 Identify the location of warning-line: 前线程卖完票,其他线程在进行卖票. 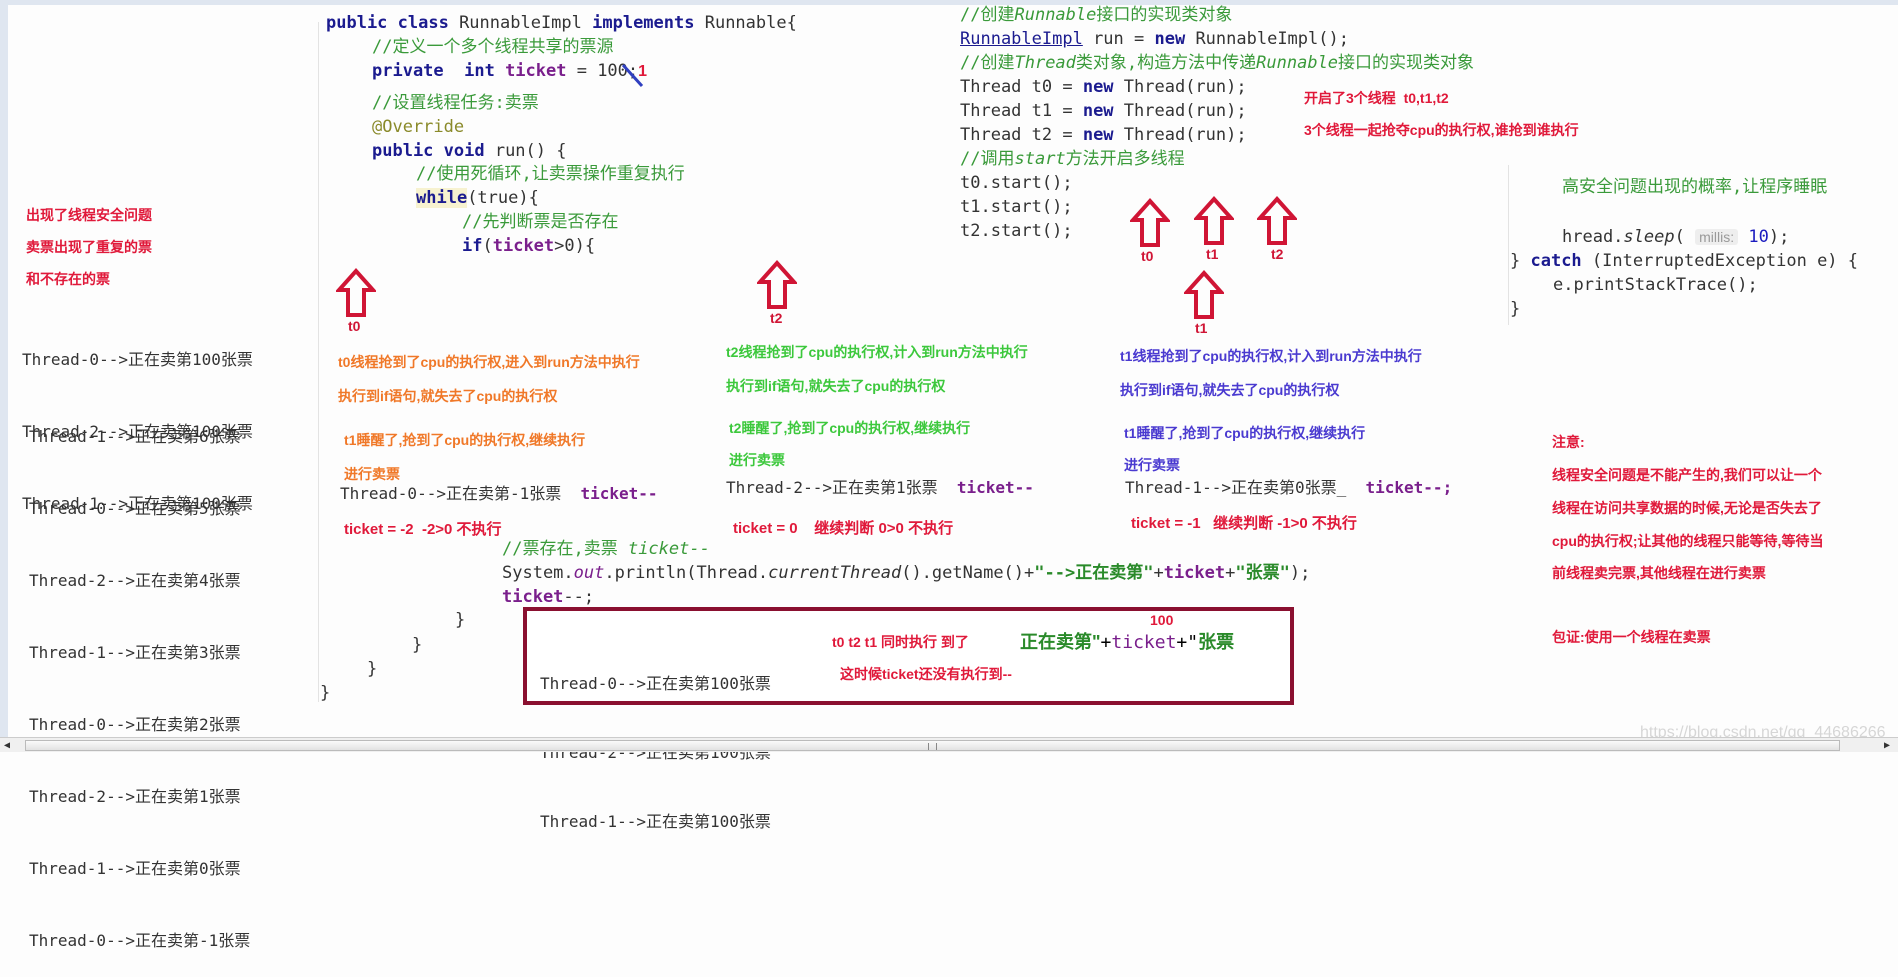
(1659, 573).